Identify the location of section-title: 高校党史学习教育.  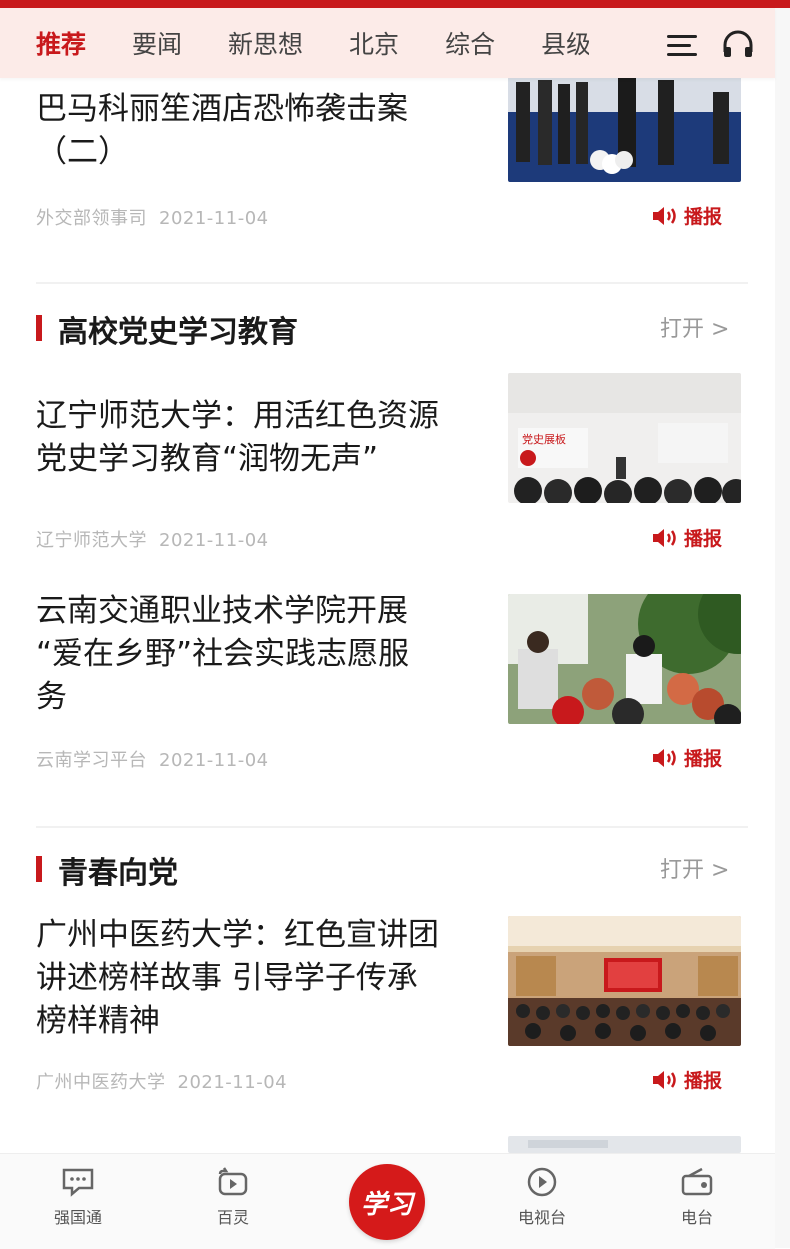
(178, 332).